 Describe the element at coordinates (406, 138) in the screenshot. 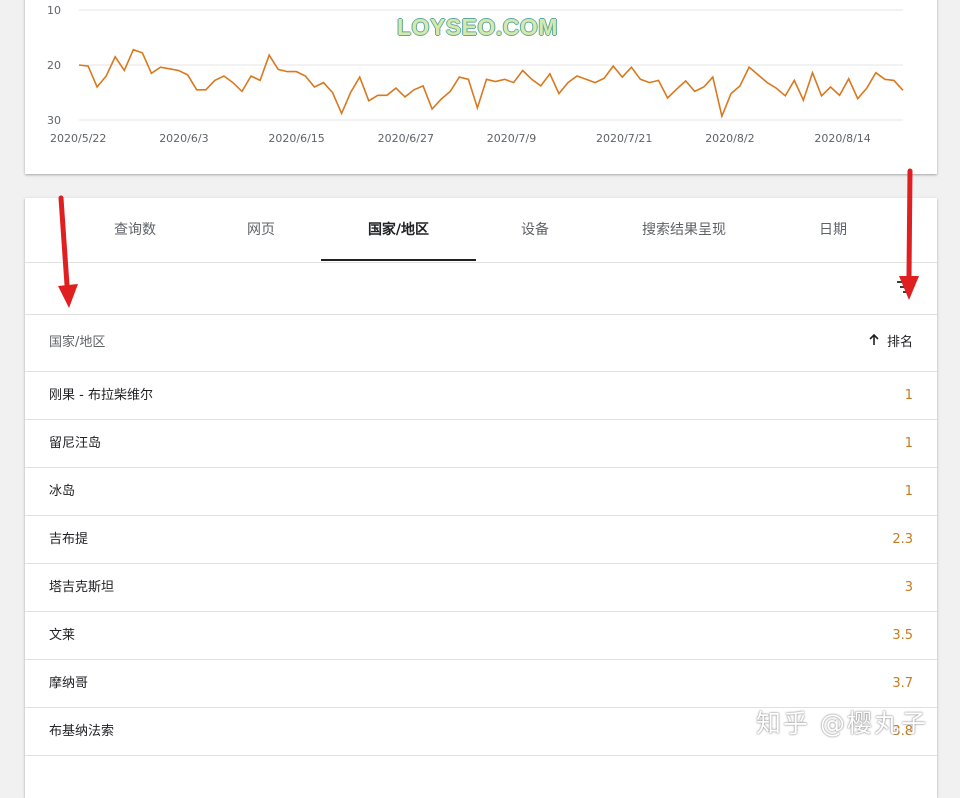

I see `x-tick-label: 2020/6/27` at that location.